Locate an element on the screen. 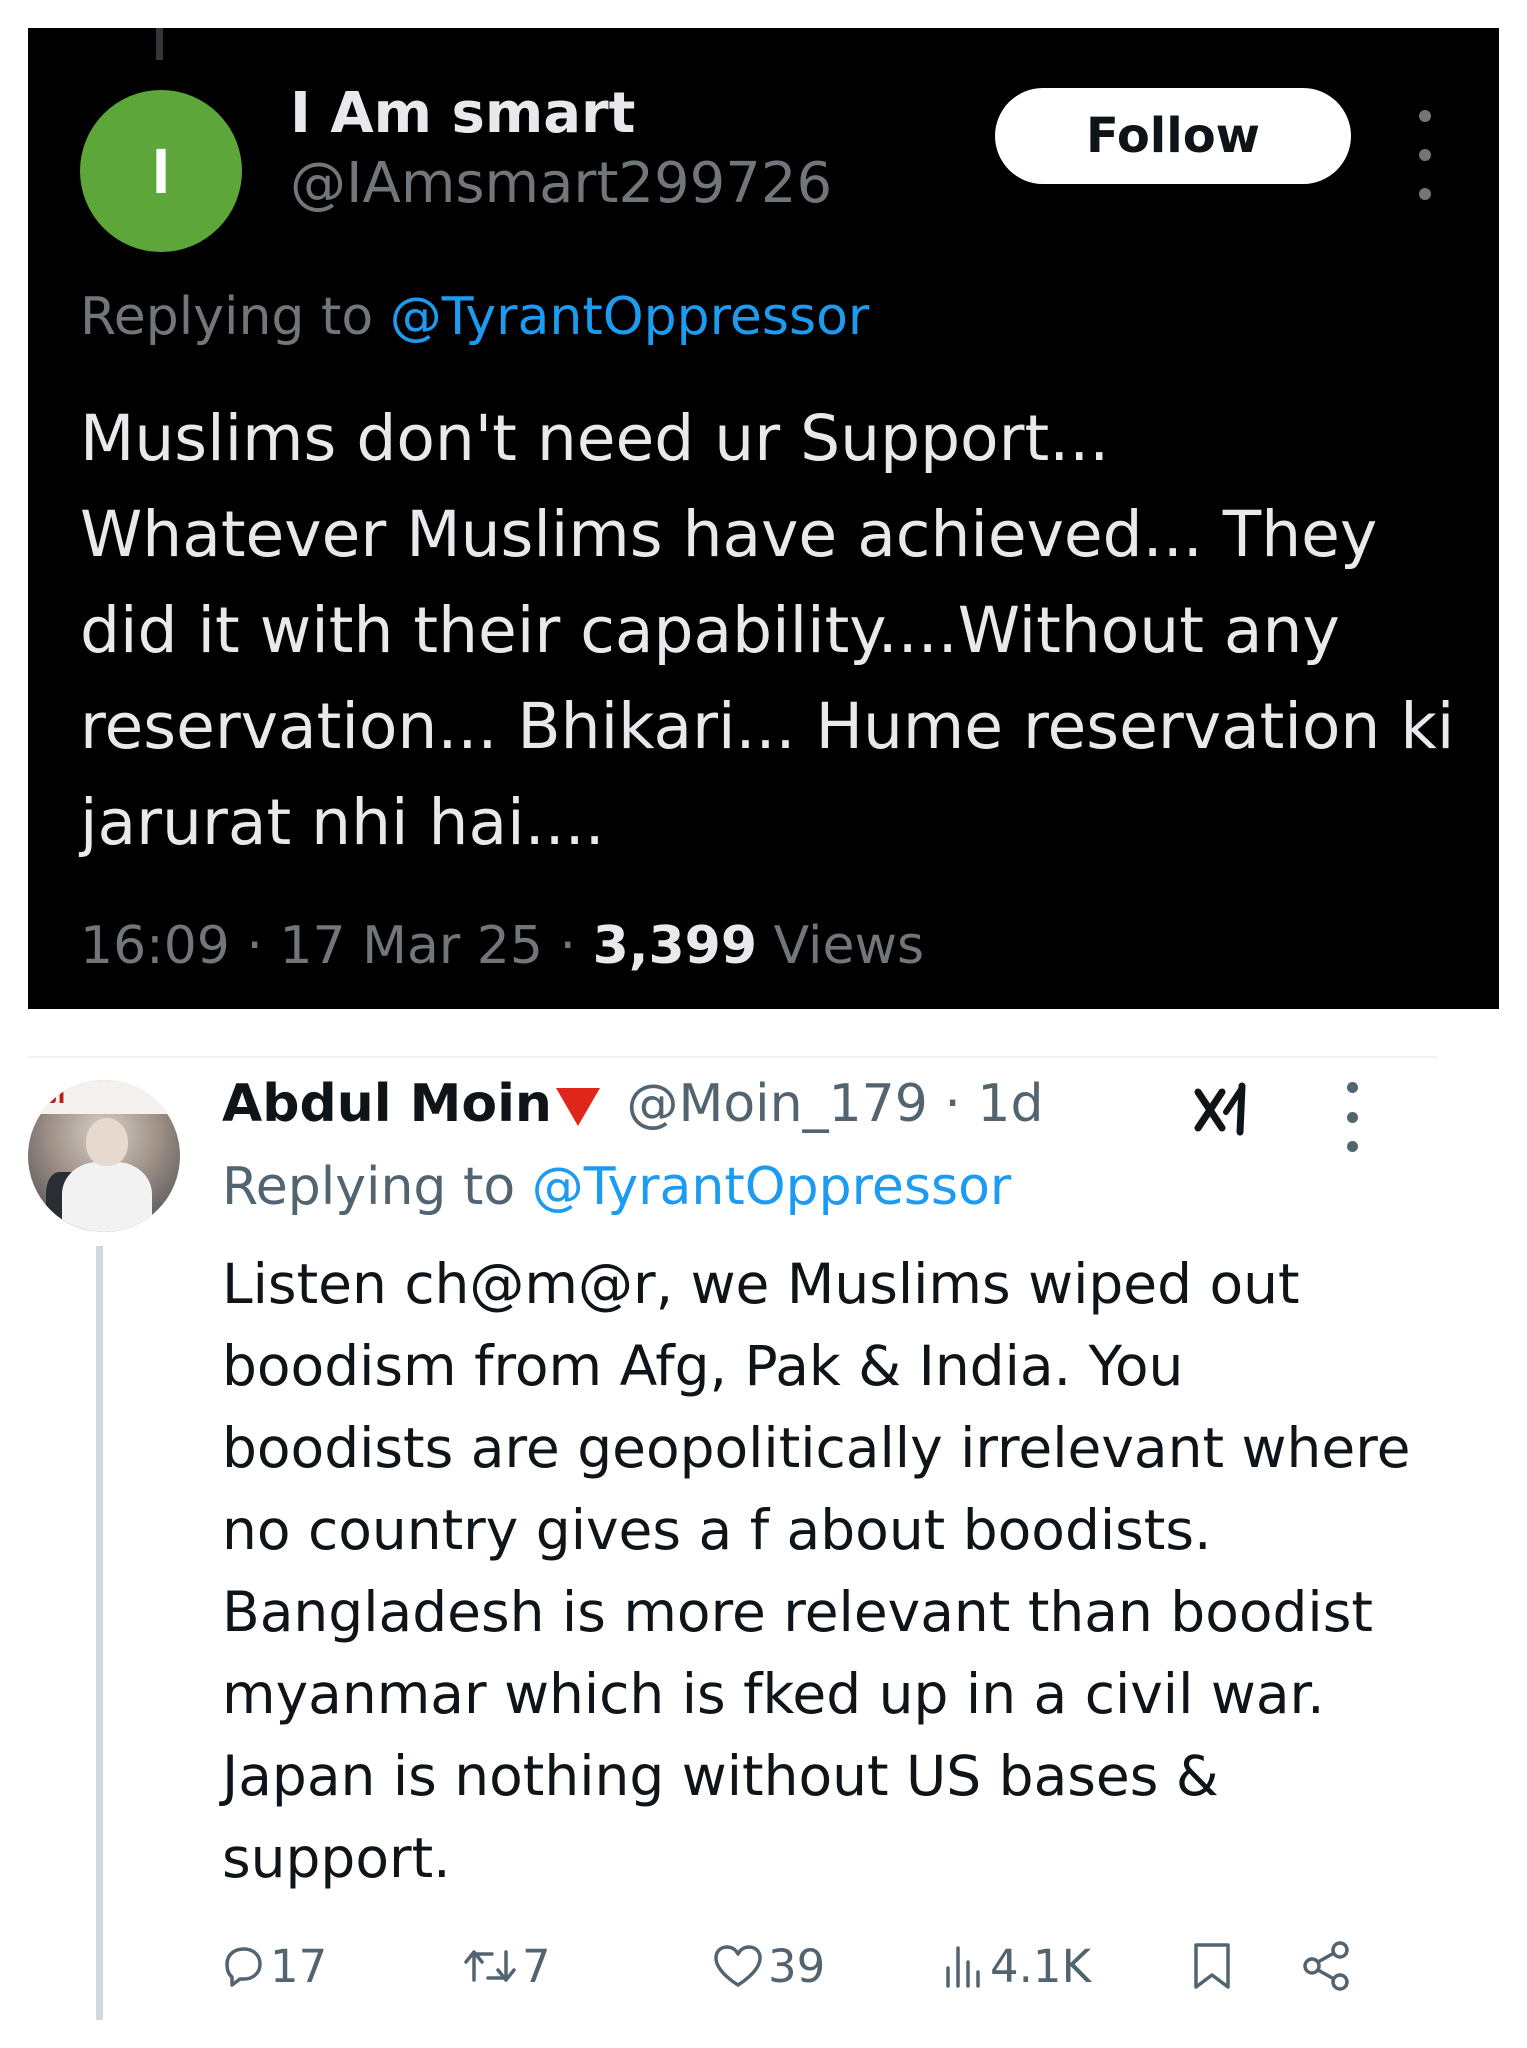 The width and height of the screenshot is (1527, 2048). views-label: Views is located at coordinates (849, 946).